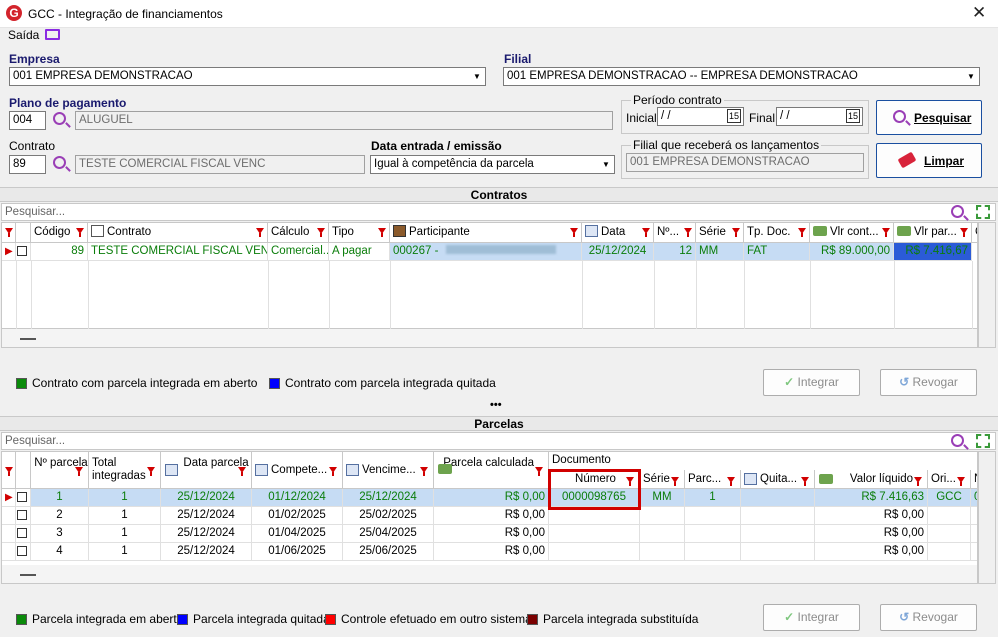 This screenshot has height=637, width=998. What do you see at coordinates (388, 552) in the screenshot?
I see `cell-vencimento: 25/06/2025` at bounding box center [388, 552].